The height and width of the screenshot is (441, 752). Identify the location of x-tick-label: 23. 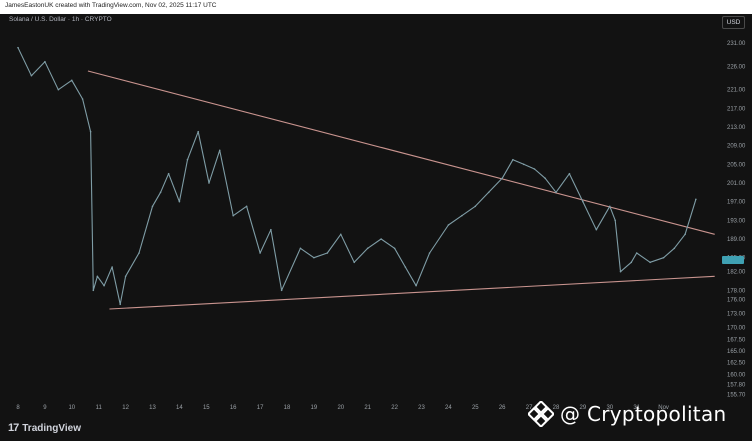
(421, 408).